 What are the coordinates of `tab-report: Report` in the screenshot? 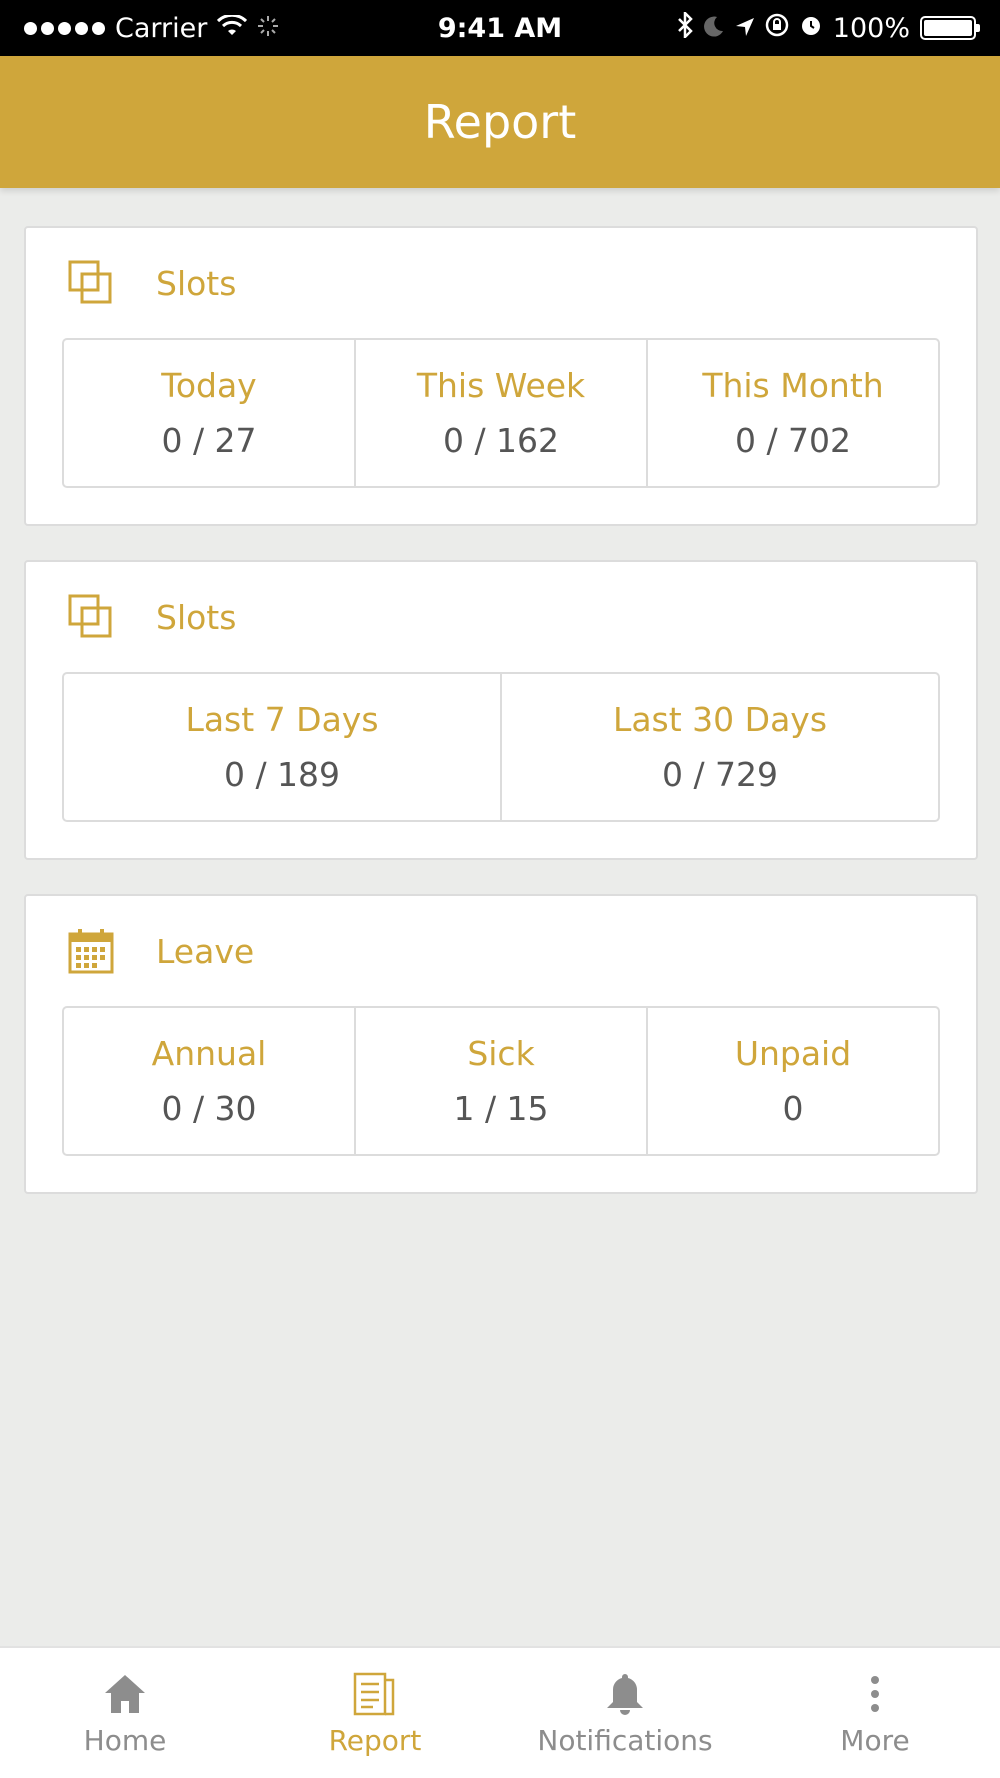 It's located at (375, 1713).